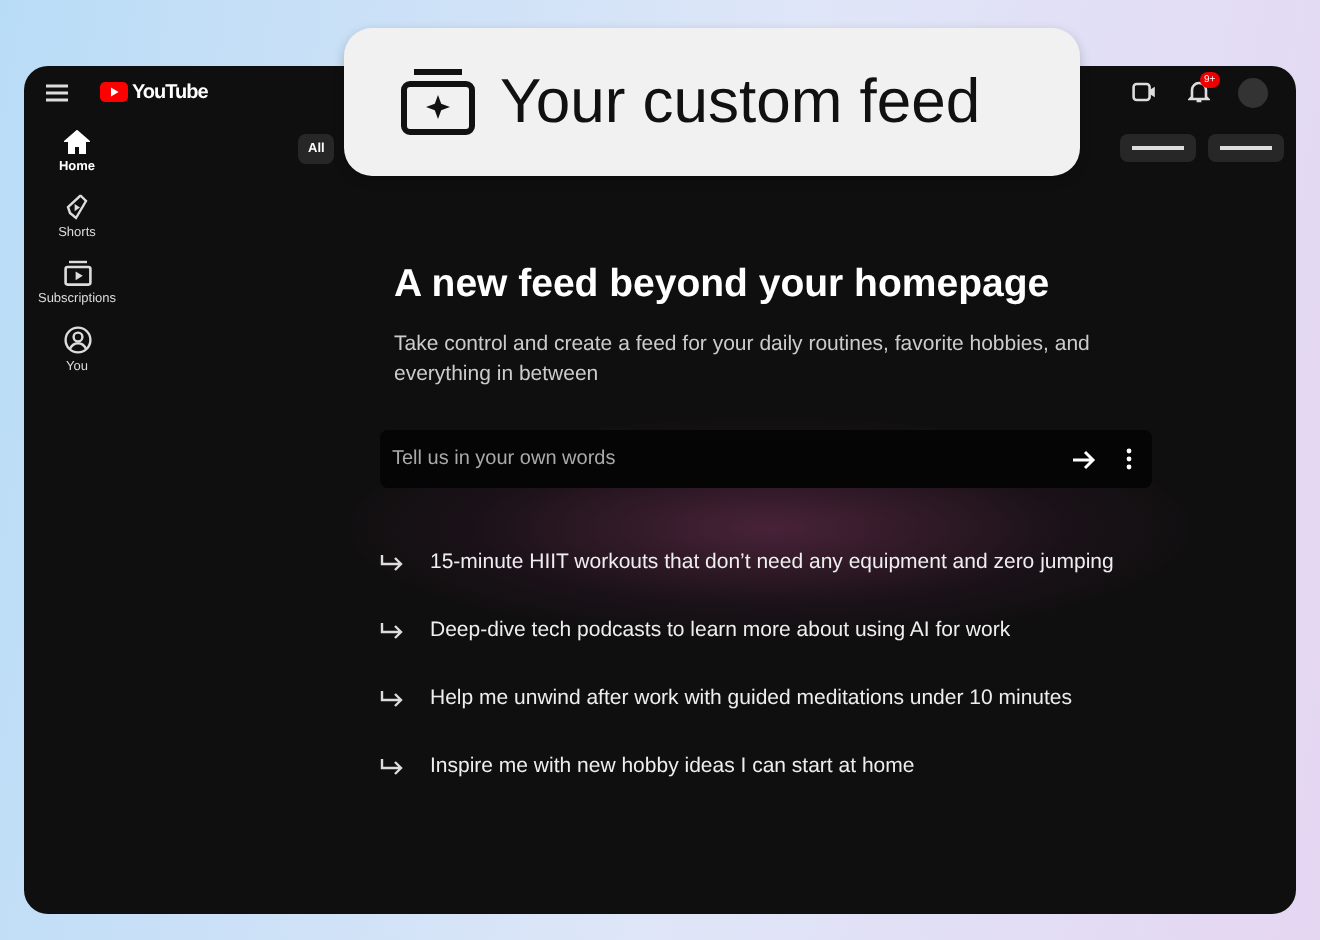  What do you see at coordinates (170, 92) in the screenshot?
I see `logo-text: YouTube` at bounding box center [170, 92].